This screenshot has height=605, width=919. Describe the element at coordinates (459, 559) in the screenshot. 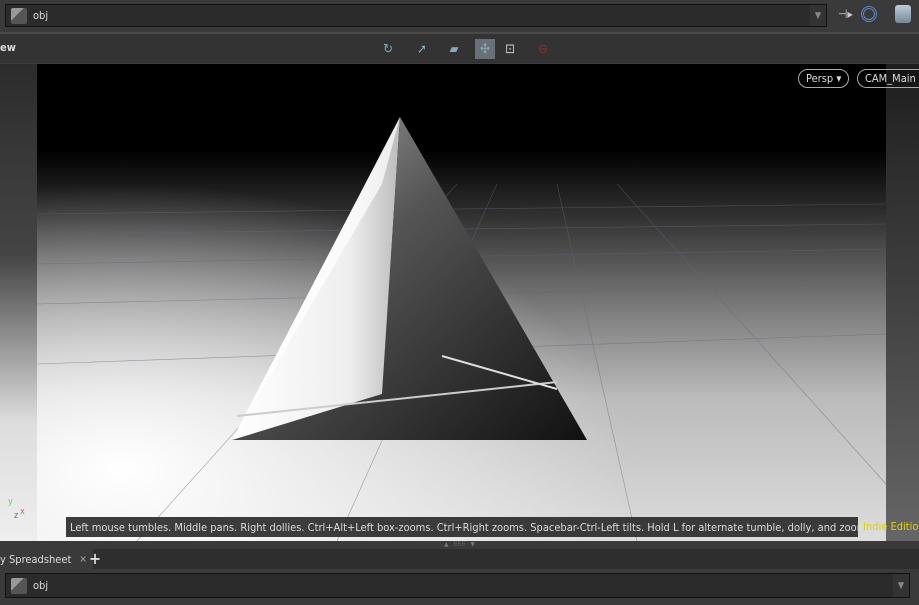

I see `tab-bar: y Spreadsheet × +` at that location.